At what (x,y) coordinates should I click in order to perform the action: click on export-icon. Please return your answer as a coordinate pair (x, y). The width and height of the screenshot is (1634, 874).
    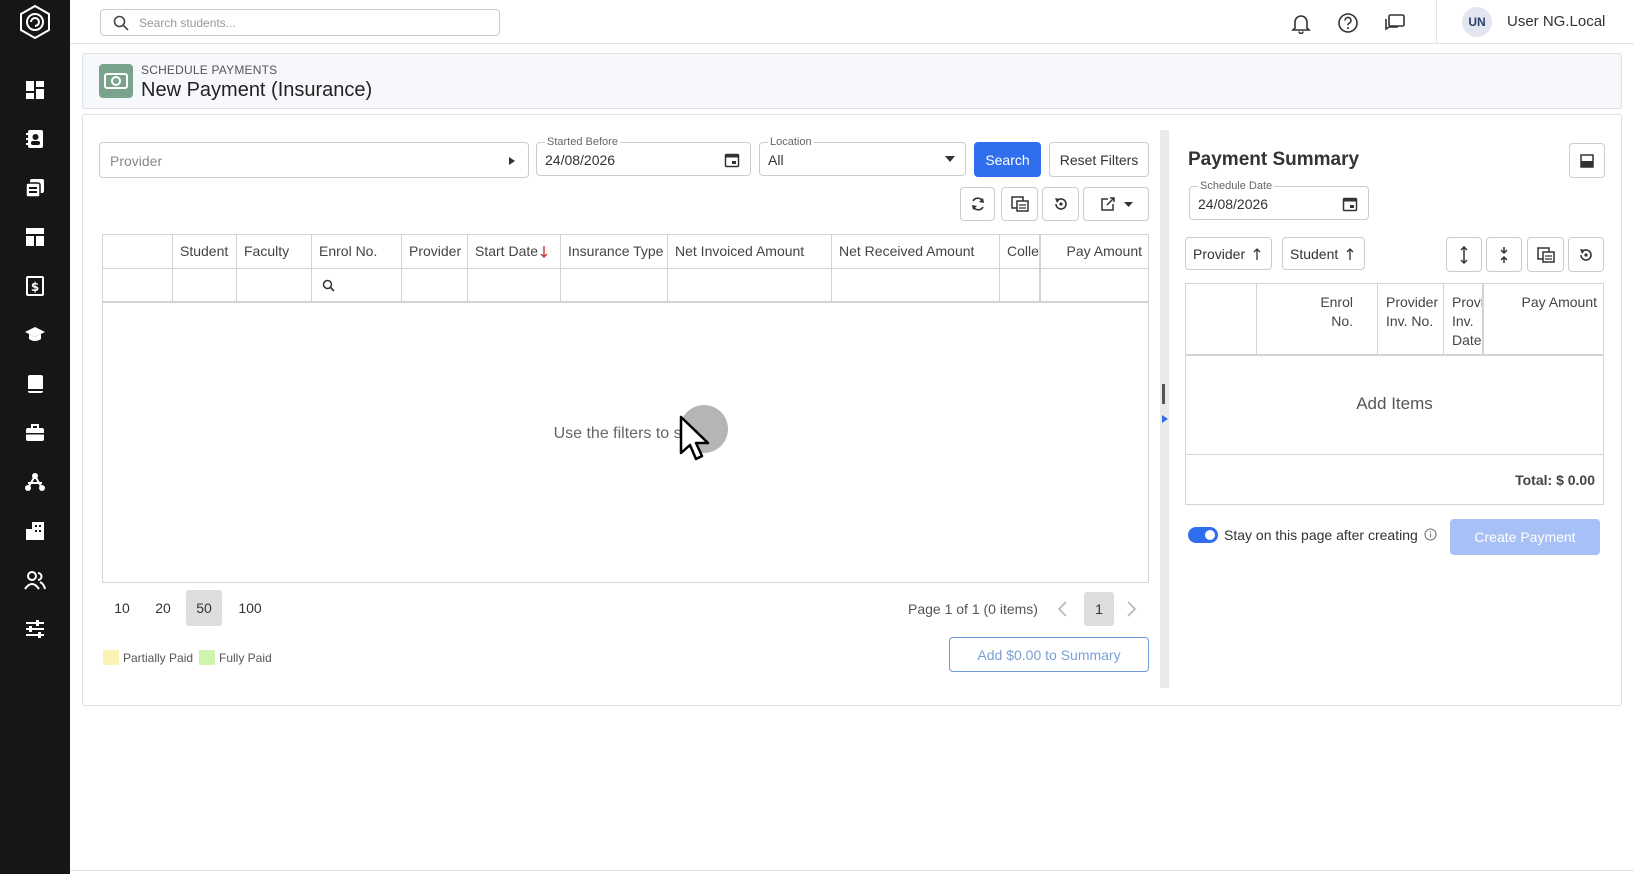
    Looking at the image, I should click on (1107, 204).